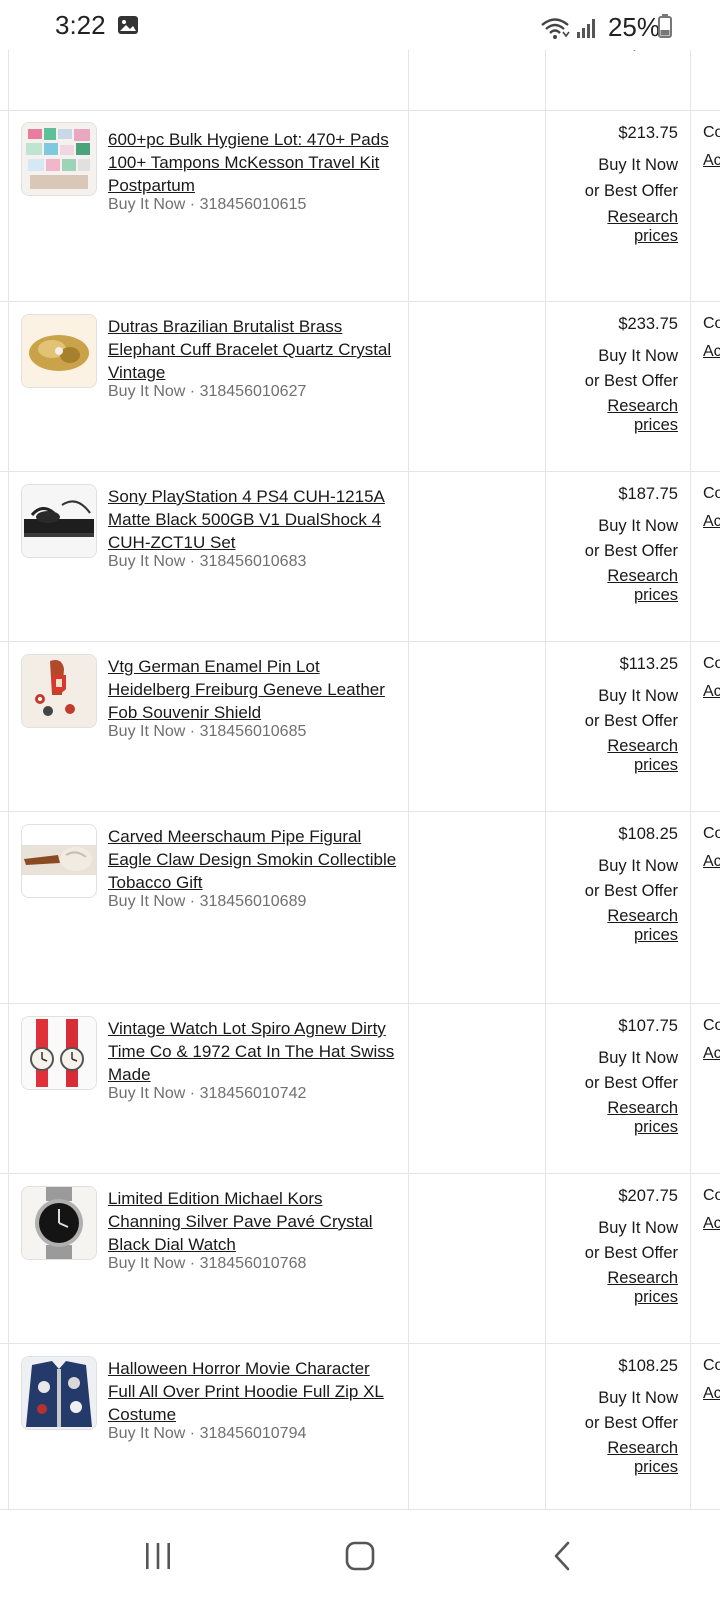 The image size is (720, 1600). What do you see at coordinates (555, 28) in the screenshot?
I see `wifi-icon` at bounding box center [555, 28].